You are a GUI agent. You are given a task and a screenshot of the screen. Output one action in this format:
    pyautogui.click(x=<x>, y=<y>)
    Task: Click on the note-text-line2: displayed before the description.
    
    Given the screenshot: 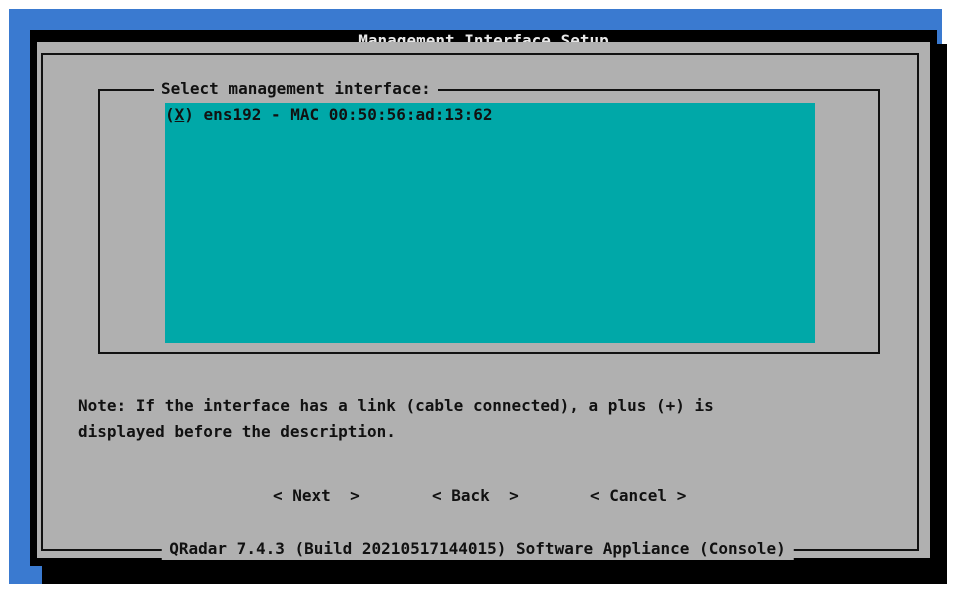 What is the action you would take?
    pyautogui.click(x=237, y=431)
    